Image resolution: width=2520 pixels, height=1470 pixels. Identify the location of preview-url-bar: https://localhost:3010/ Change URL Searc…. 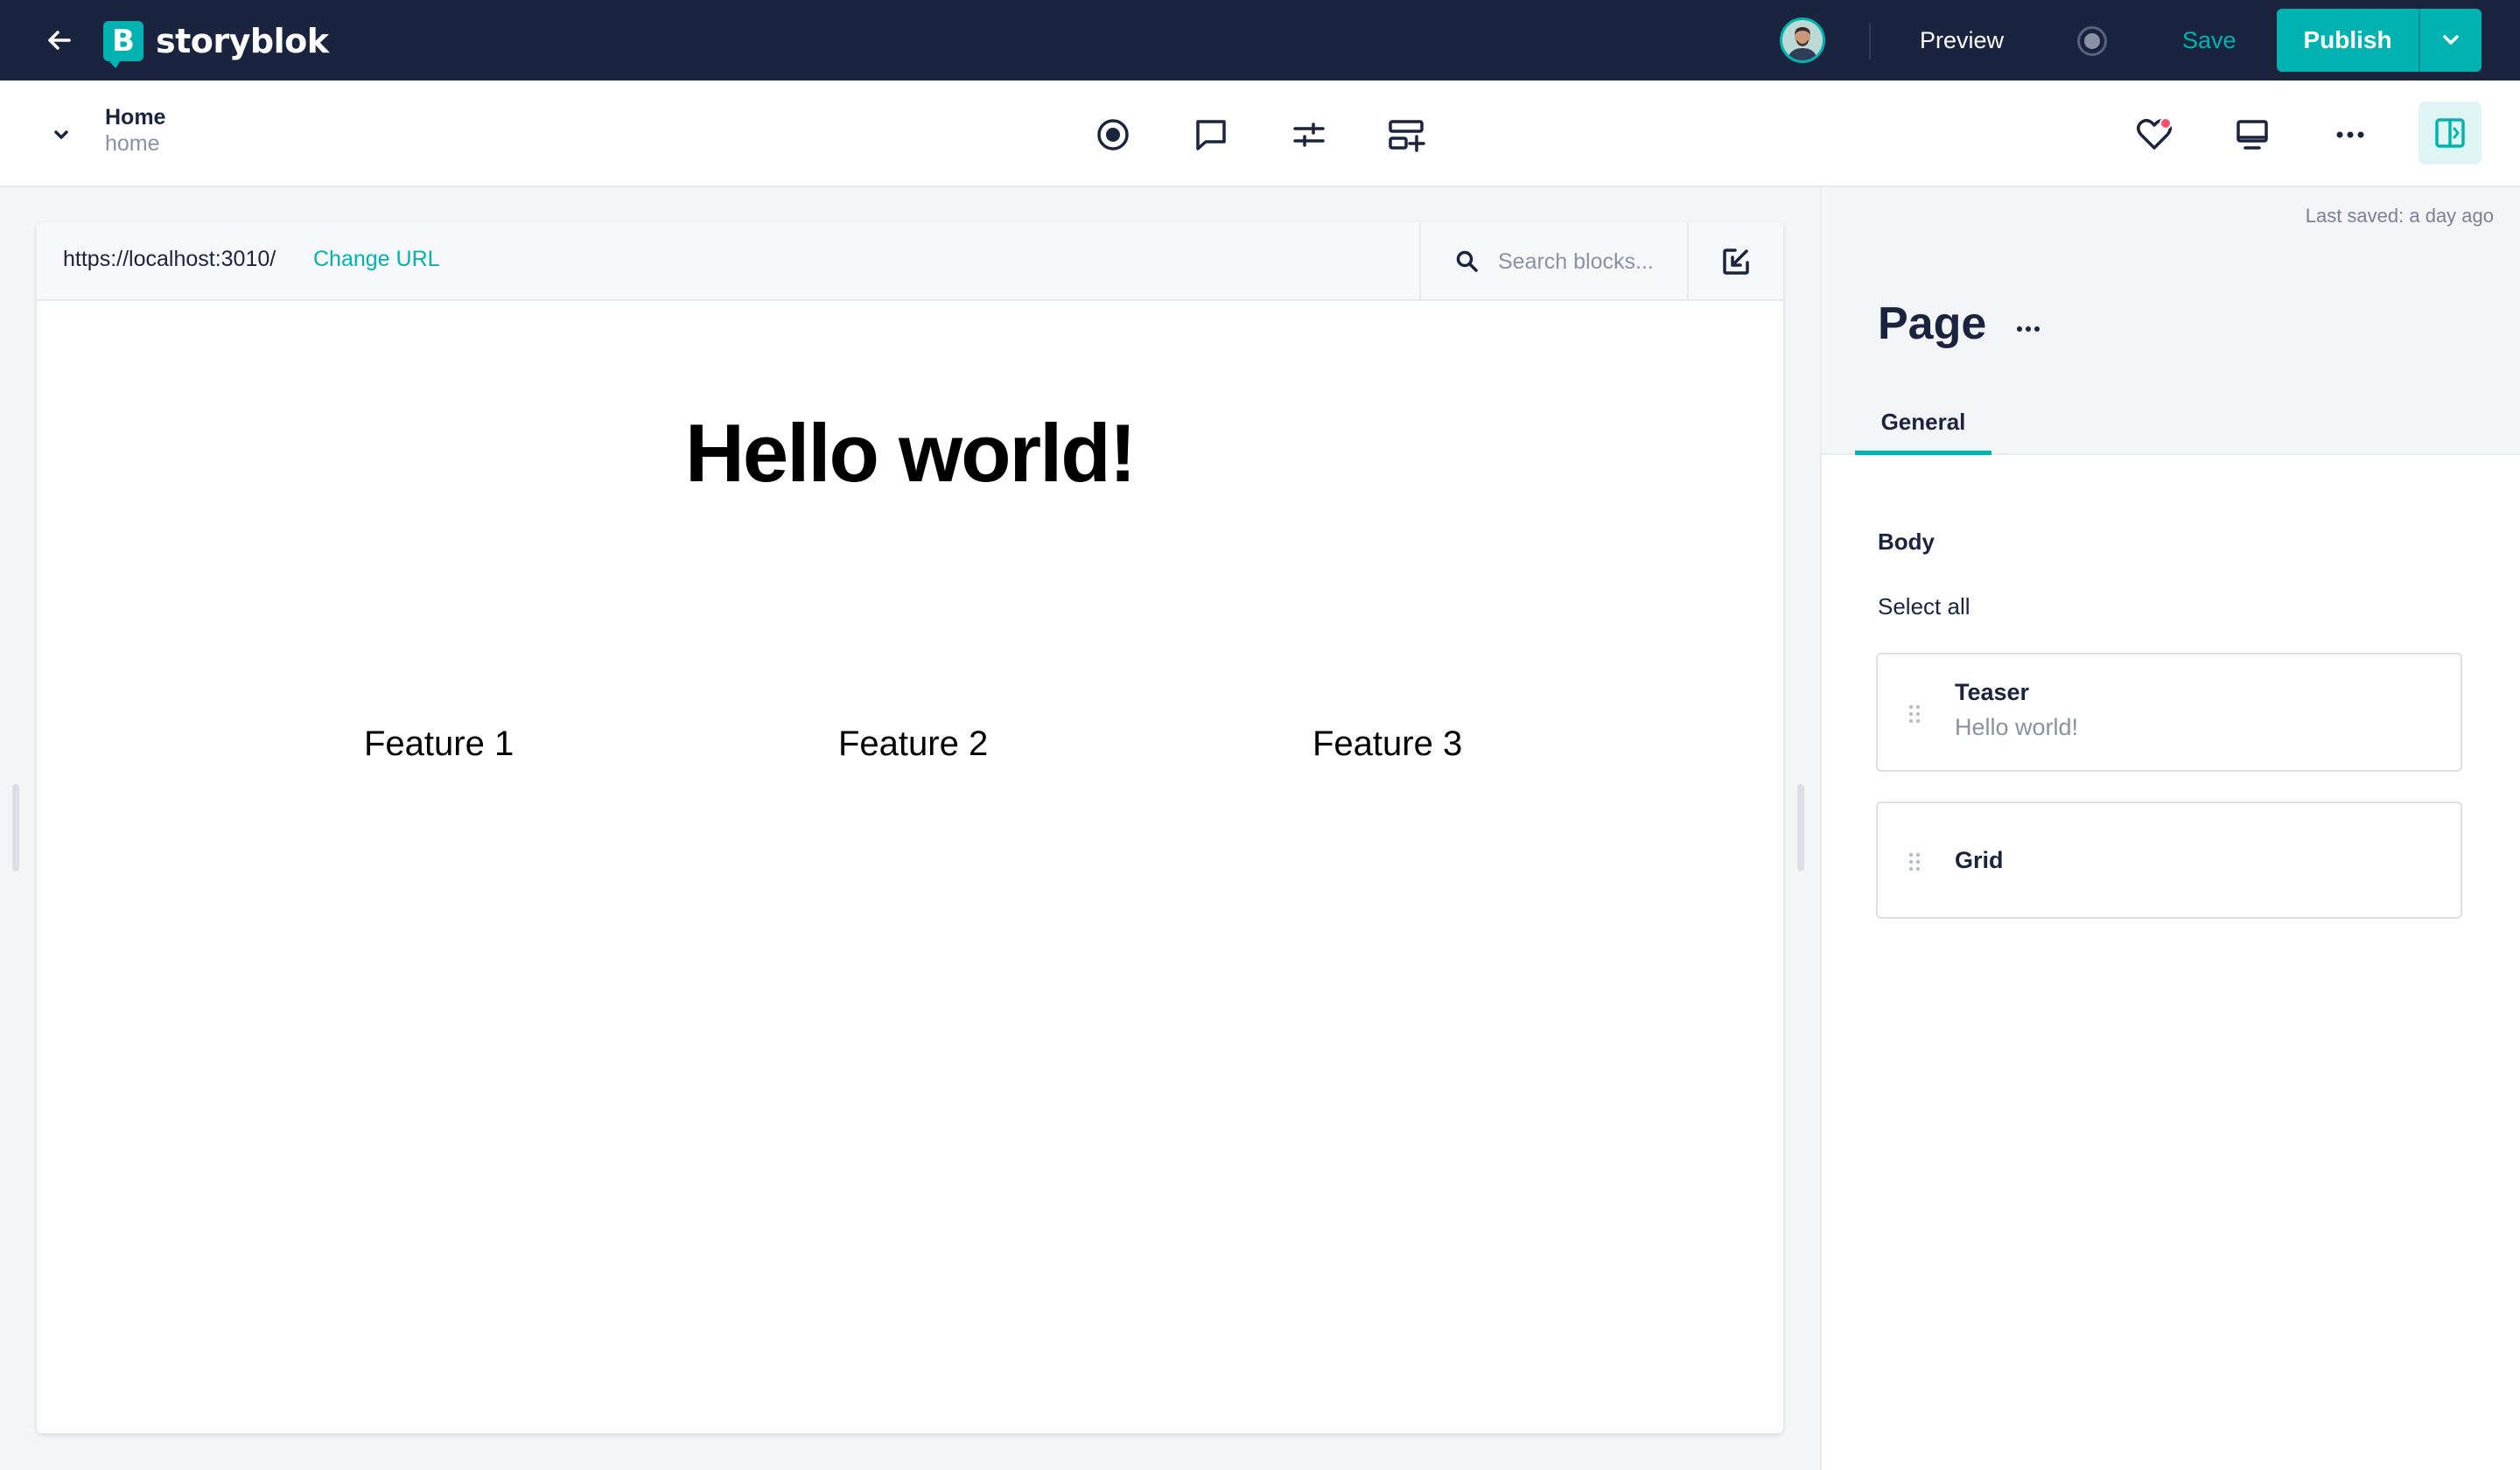
(910, 261).